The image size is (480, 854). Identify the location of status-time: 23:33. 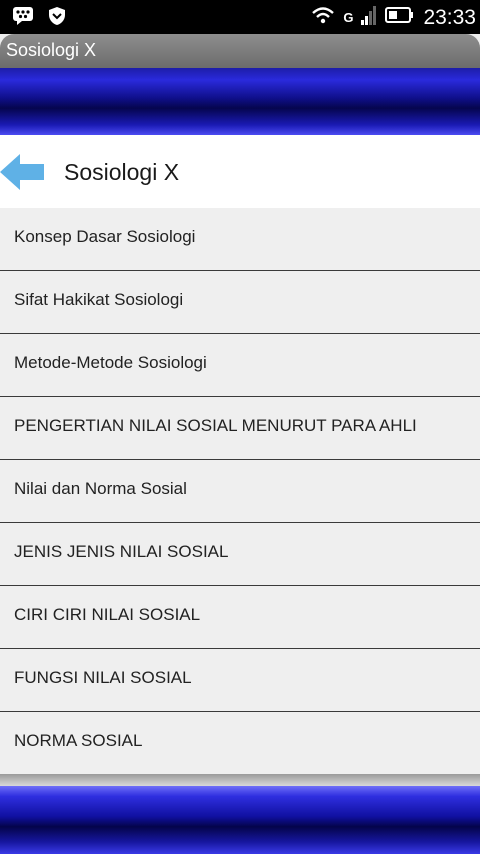
(449, 17).